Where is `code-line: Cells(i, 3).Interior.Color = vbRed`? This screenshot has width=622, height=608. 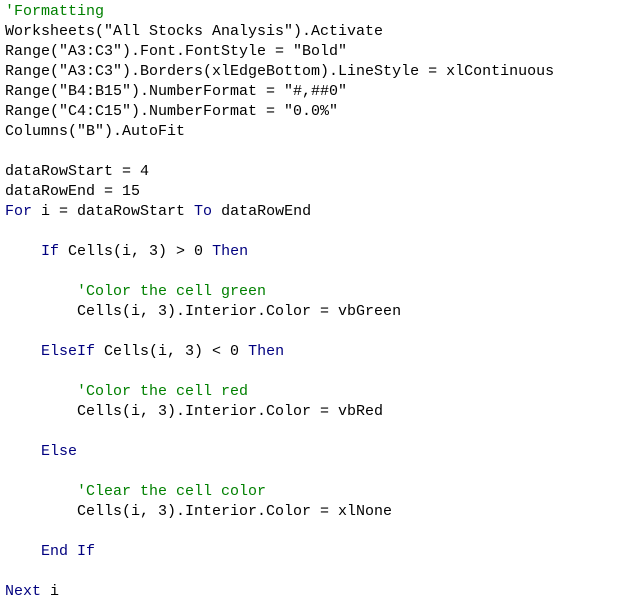
code-line: Cells(i, 3).Interior.Color = vbRed is located at coordinates (312, 412).